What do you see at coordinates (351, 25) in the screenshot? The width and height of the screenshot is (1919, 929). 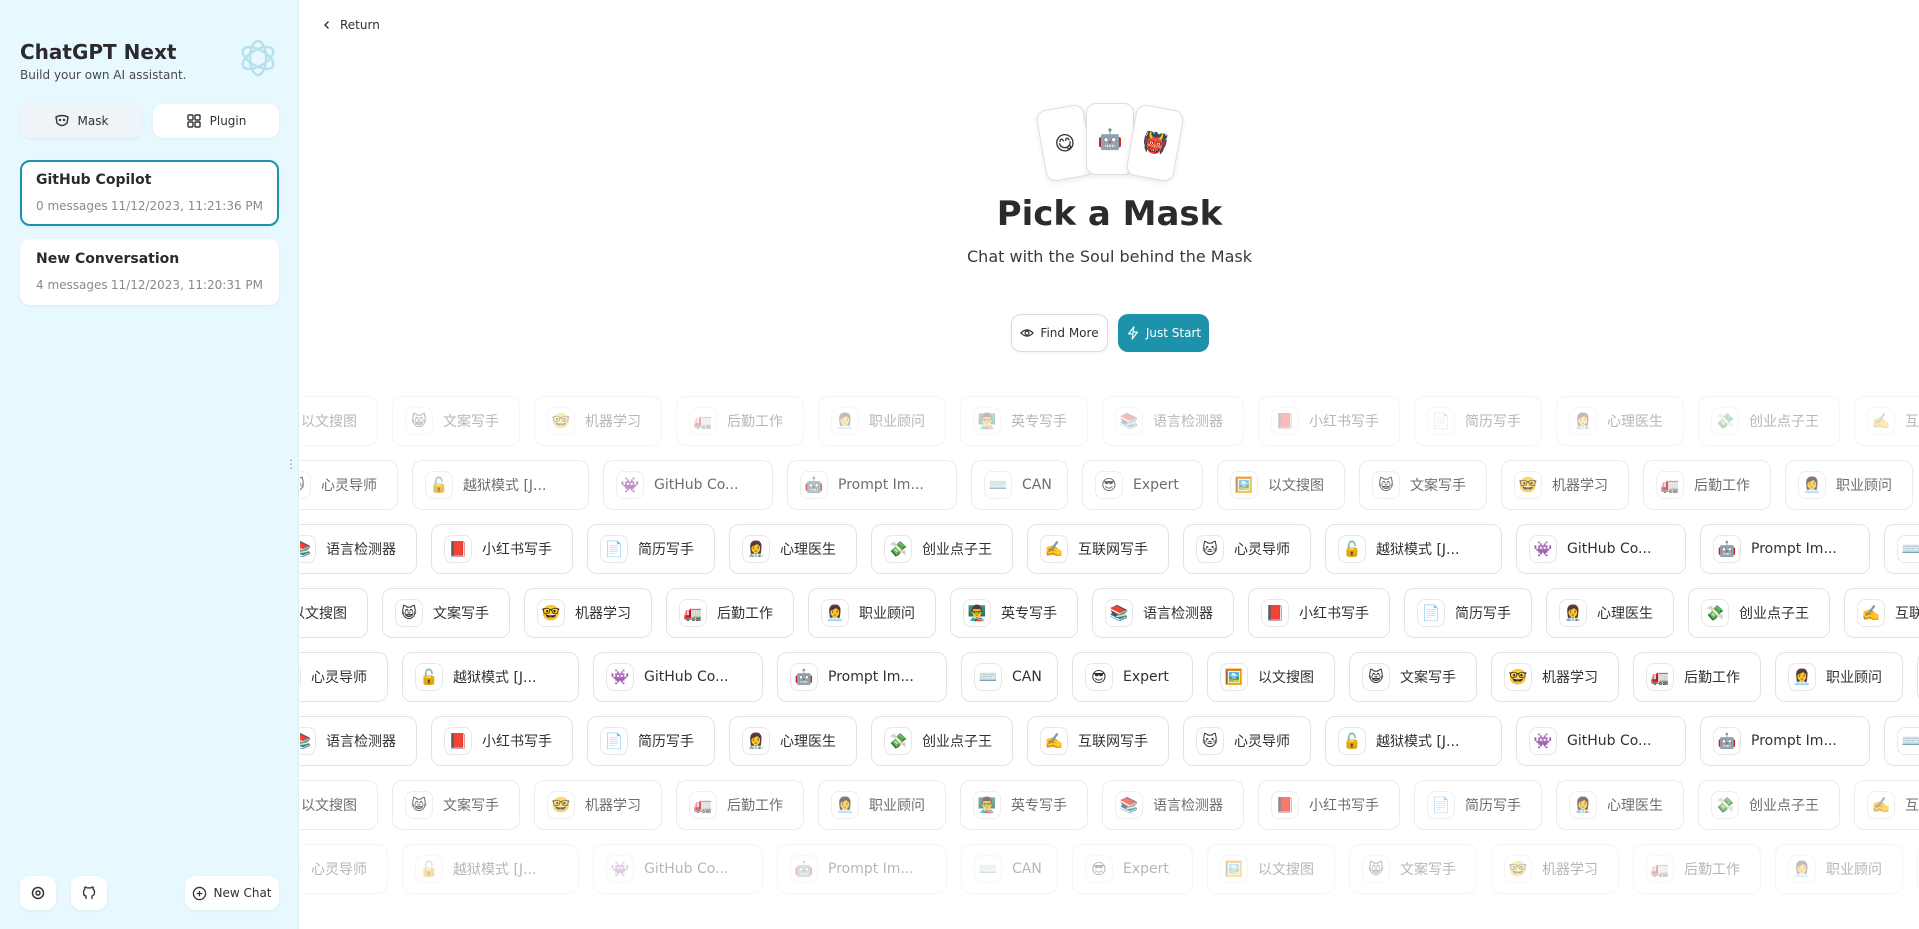 I see `return-button: Return` at bounding box center [351, 25].